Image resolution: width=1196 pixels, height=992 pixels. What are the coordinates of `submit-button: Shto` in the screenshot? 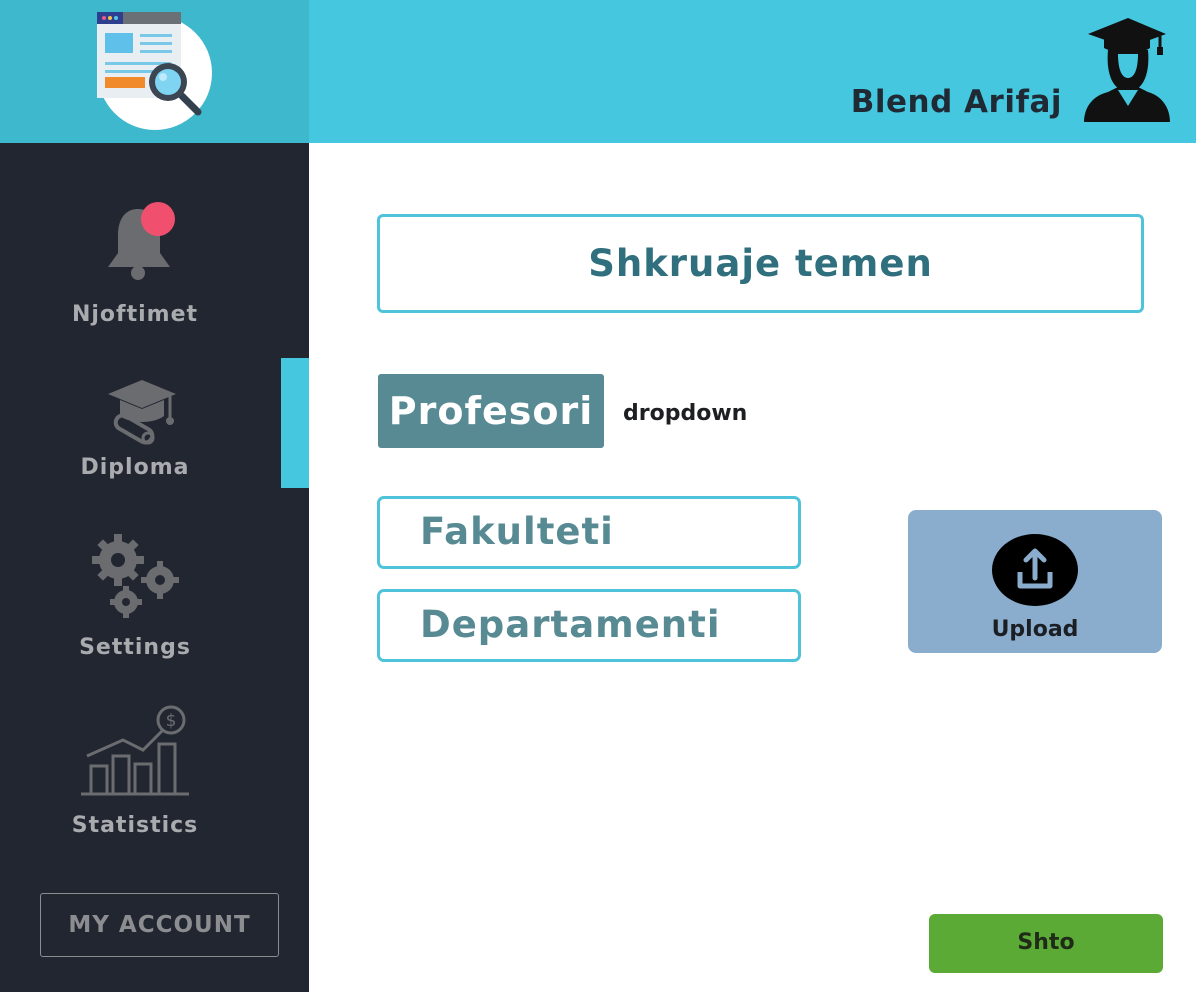 It's located at (1046, 943).